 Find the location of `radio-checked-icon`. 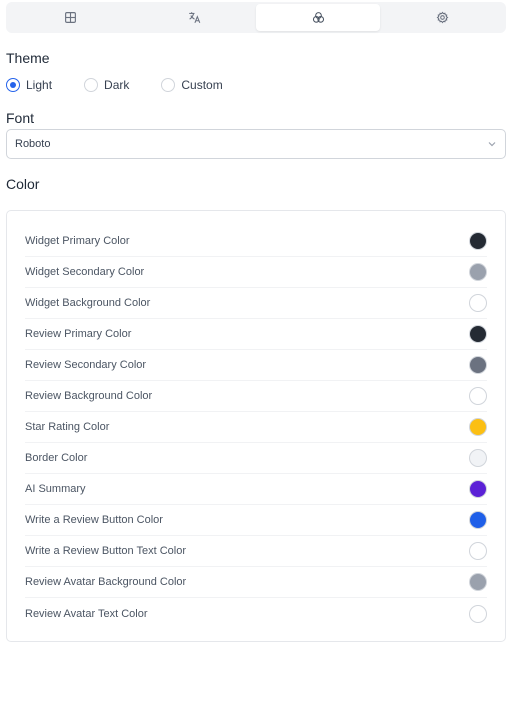

radio-checked-icon is located at coordinates (13, 85).